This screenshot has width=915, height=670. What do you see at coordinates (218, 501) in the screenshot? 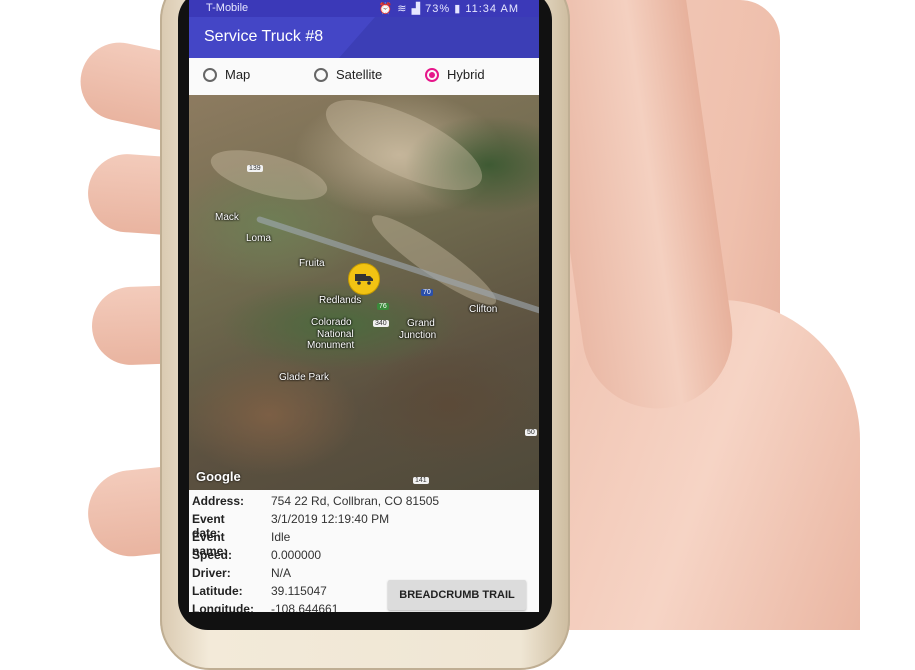
I see `detail-label: Address:` at bounding box center [218, 501].